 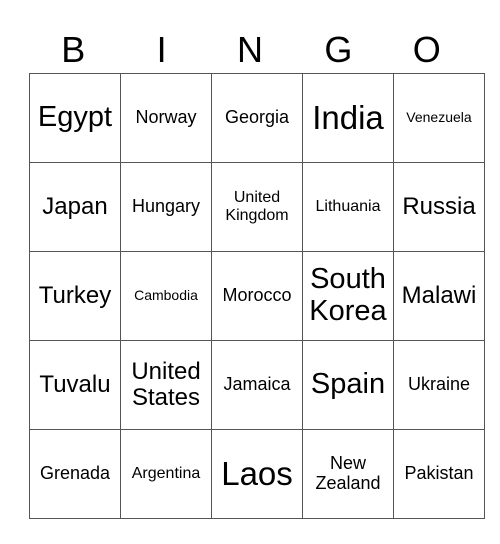 I want to click on bingo-cell: Laos, so click(x=257, y=474).